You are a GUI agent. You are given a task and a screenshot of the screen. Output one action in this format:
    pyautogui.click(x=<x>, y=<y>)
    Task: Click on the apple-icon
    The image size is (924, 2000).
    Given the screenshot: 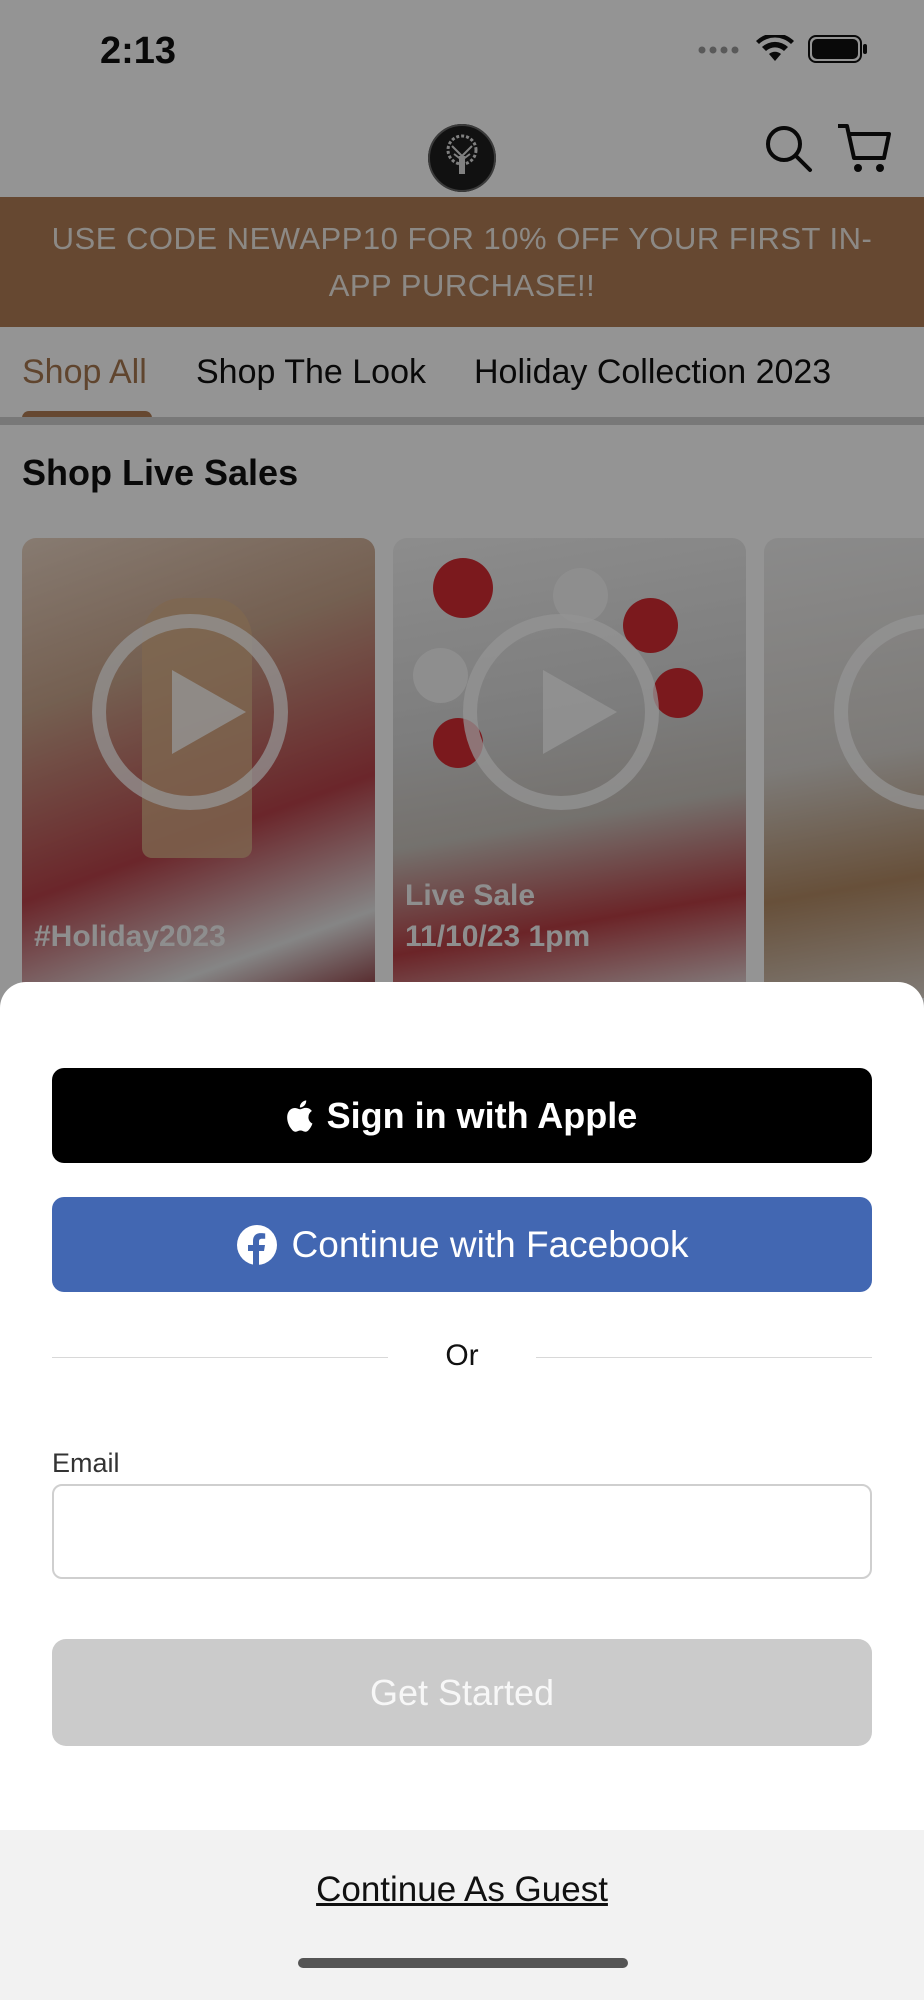 What is the action you would take?
    pyautogui.click(x=299, y=1115)
    